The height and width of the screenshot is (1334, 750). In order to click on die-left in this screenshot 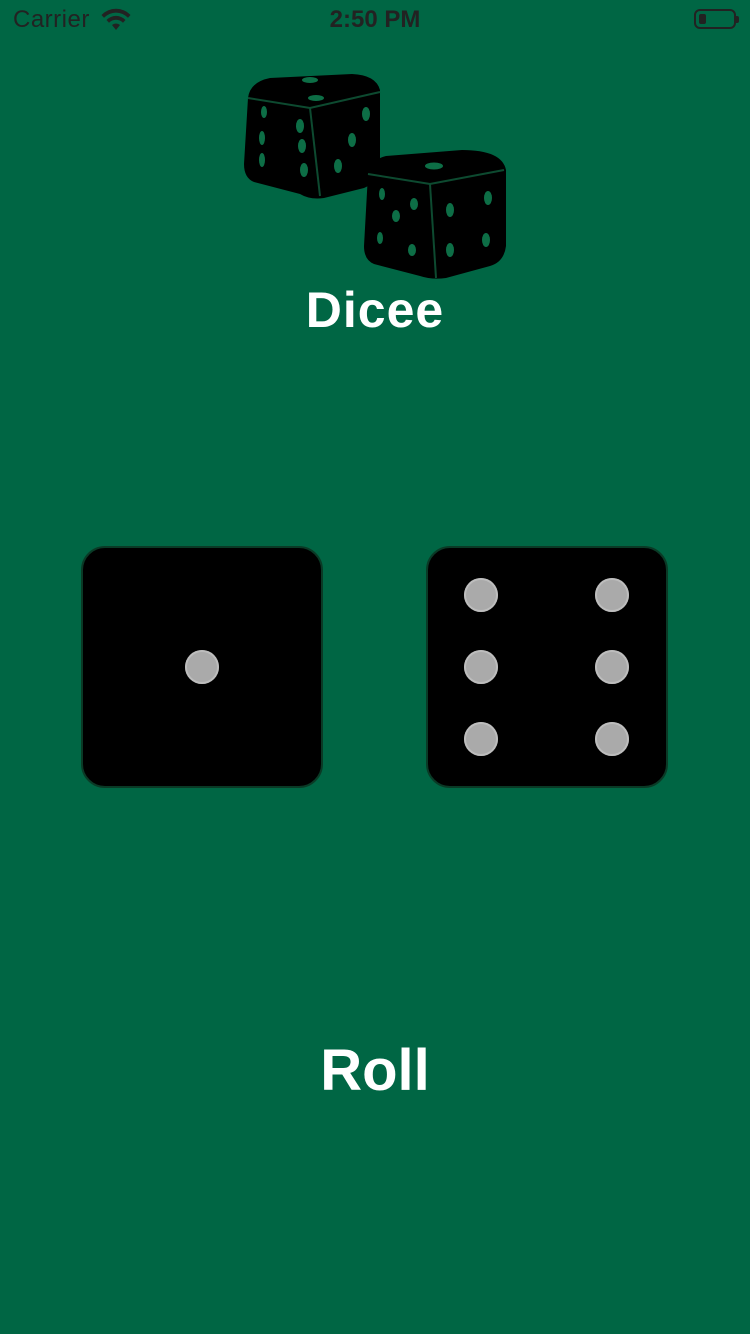, I will do `click(202, 667)`.